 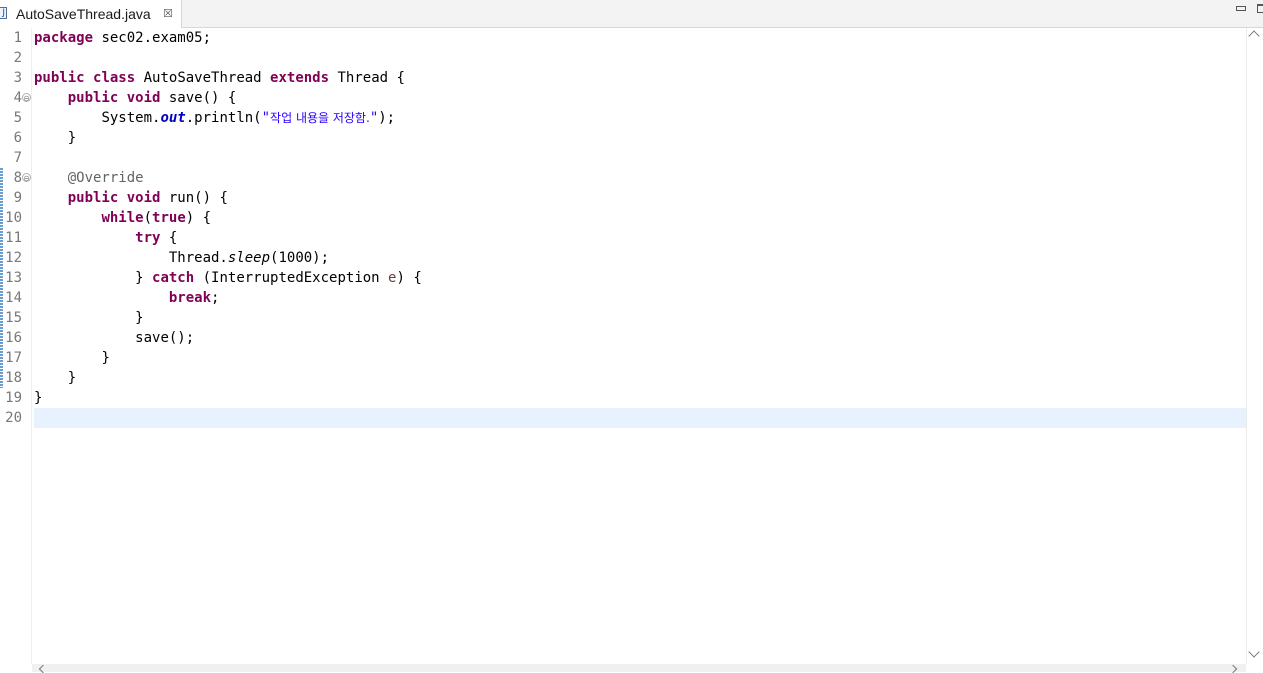 I want to click on code-line-13: } catch (InterruptedException e) {, so click(x=228, y=278).